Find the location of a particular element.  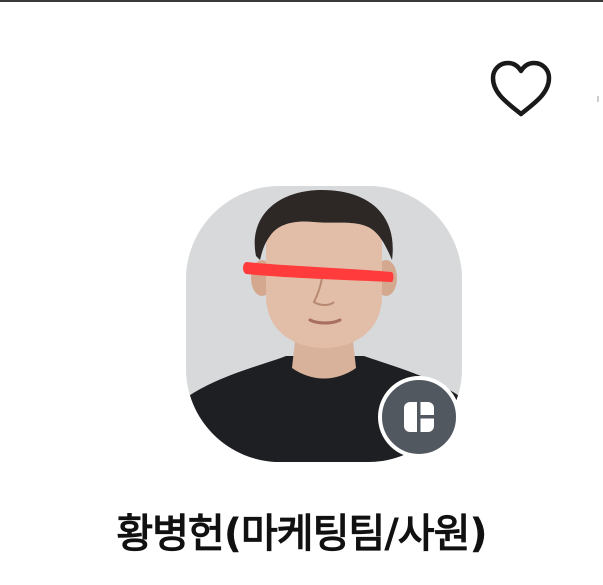

heart-outline-icon is located at coordinates (521, 88).